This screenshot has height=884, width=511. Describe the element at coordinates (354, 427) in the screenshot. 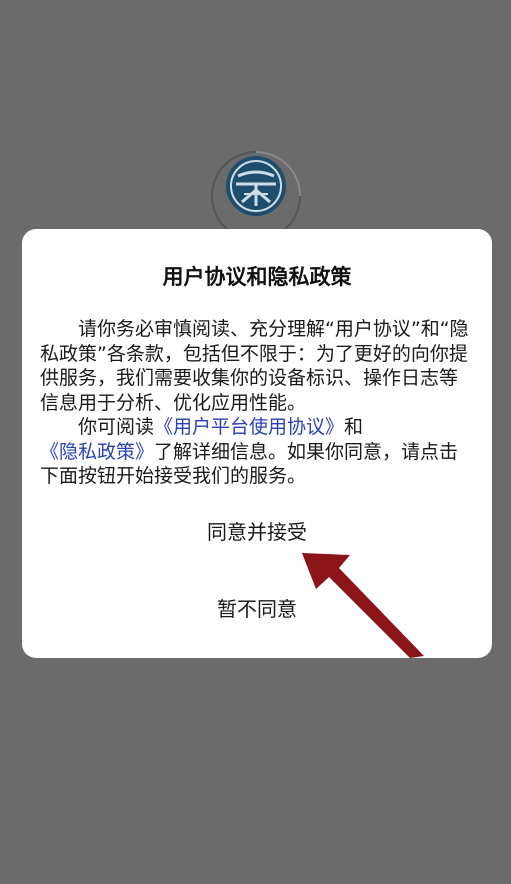

I see `paragraph-2-and: 和` at that location.